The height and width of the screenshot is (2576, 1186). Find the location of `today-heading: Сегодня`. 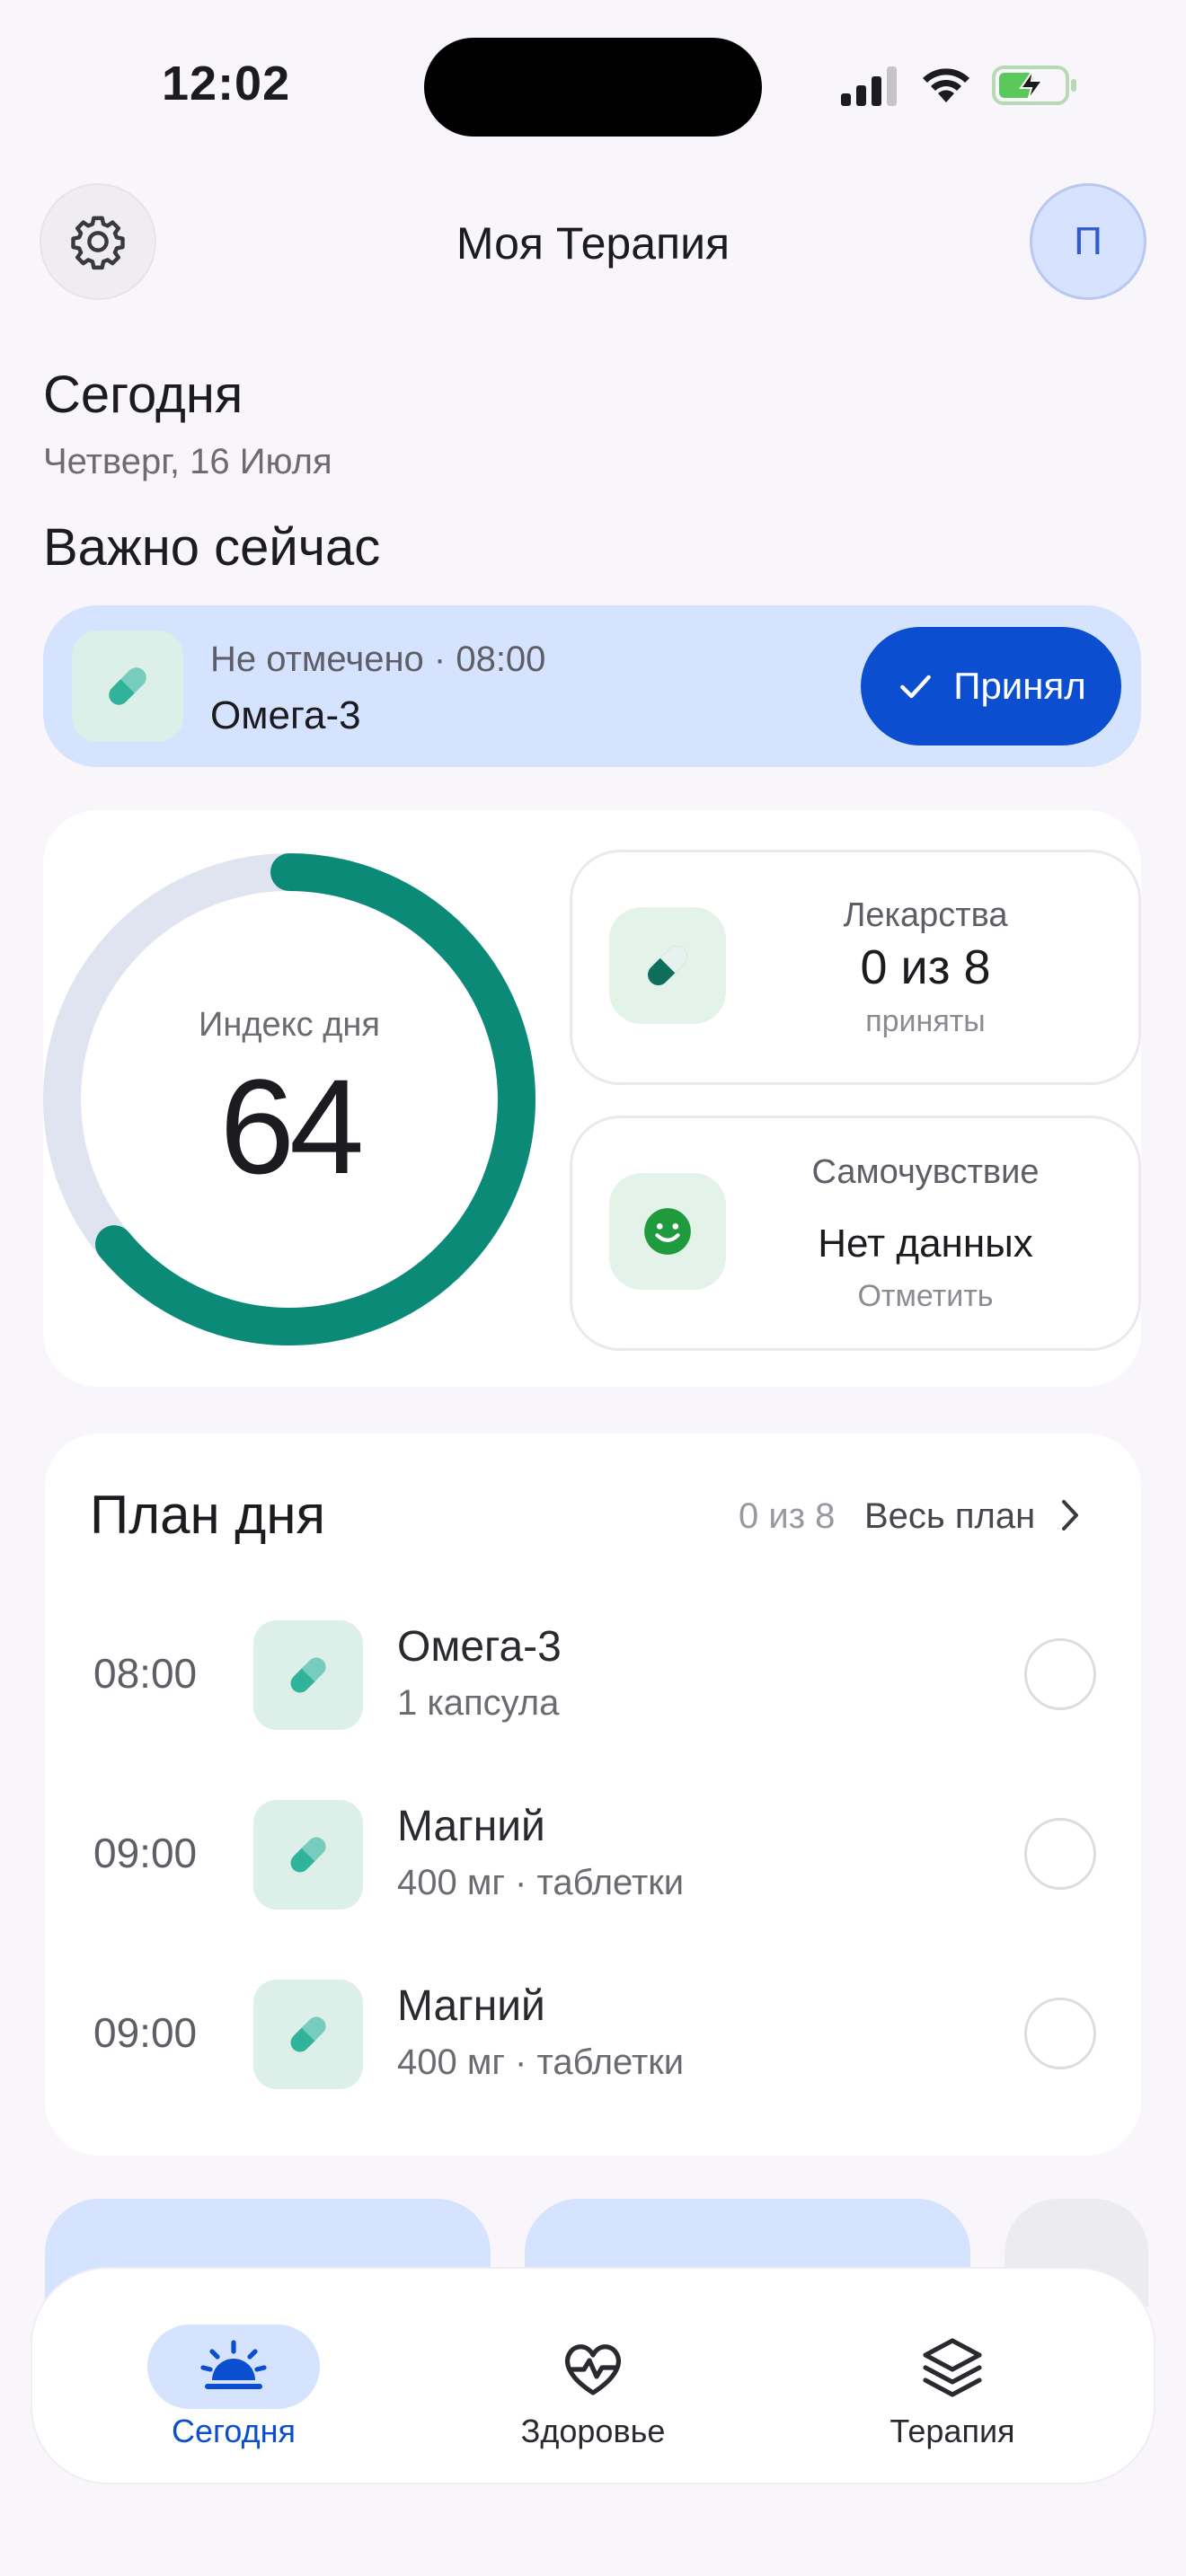

today-heading: Сегодня is located at coordinates (143, 395).